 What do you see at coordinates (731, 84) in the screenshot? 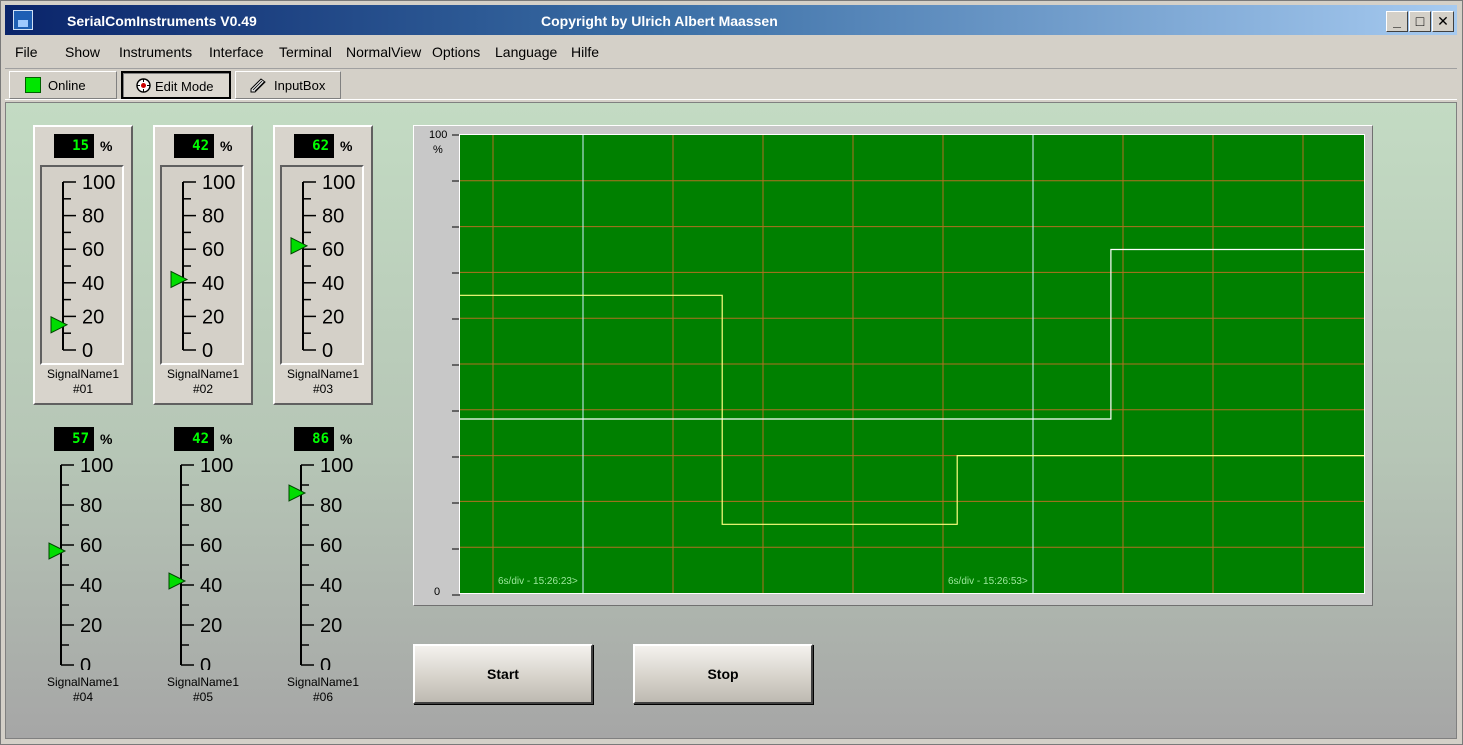
I see `toolbar: Online Edit Mode InputBox` at bounding box center [731, 84].